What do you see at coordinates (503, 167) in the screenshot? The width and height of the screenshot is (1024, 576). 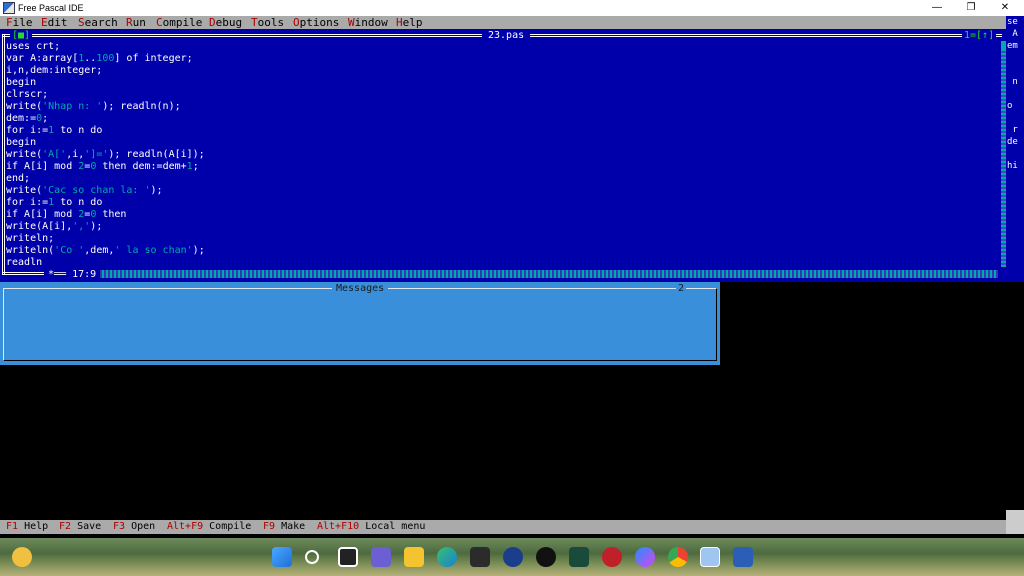 I see `code-line: if A[i] mod 2=0 then dem:=dem+1;` at bounding box center [503, 167].